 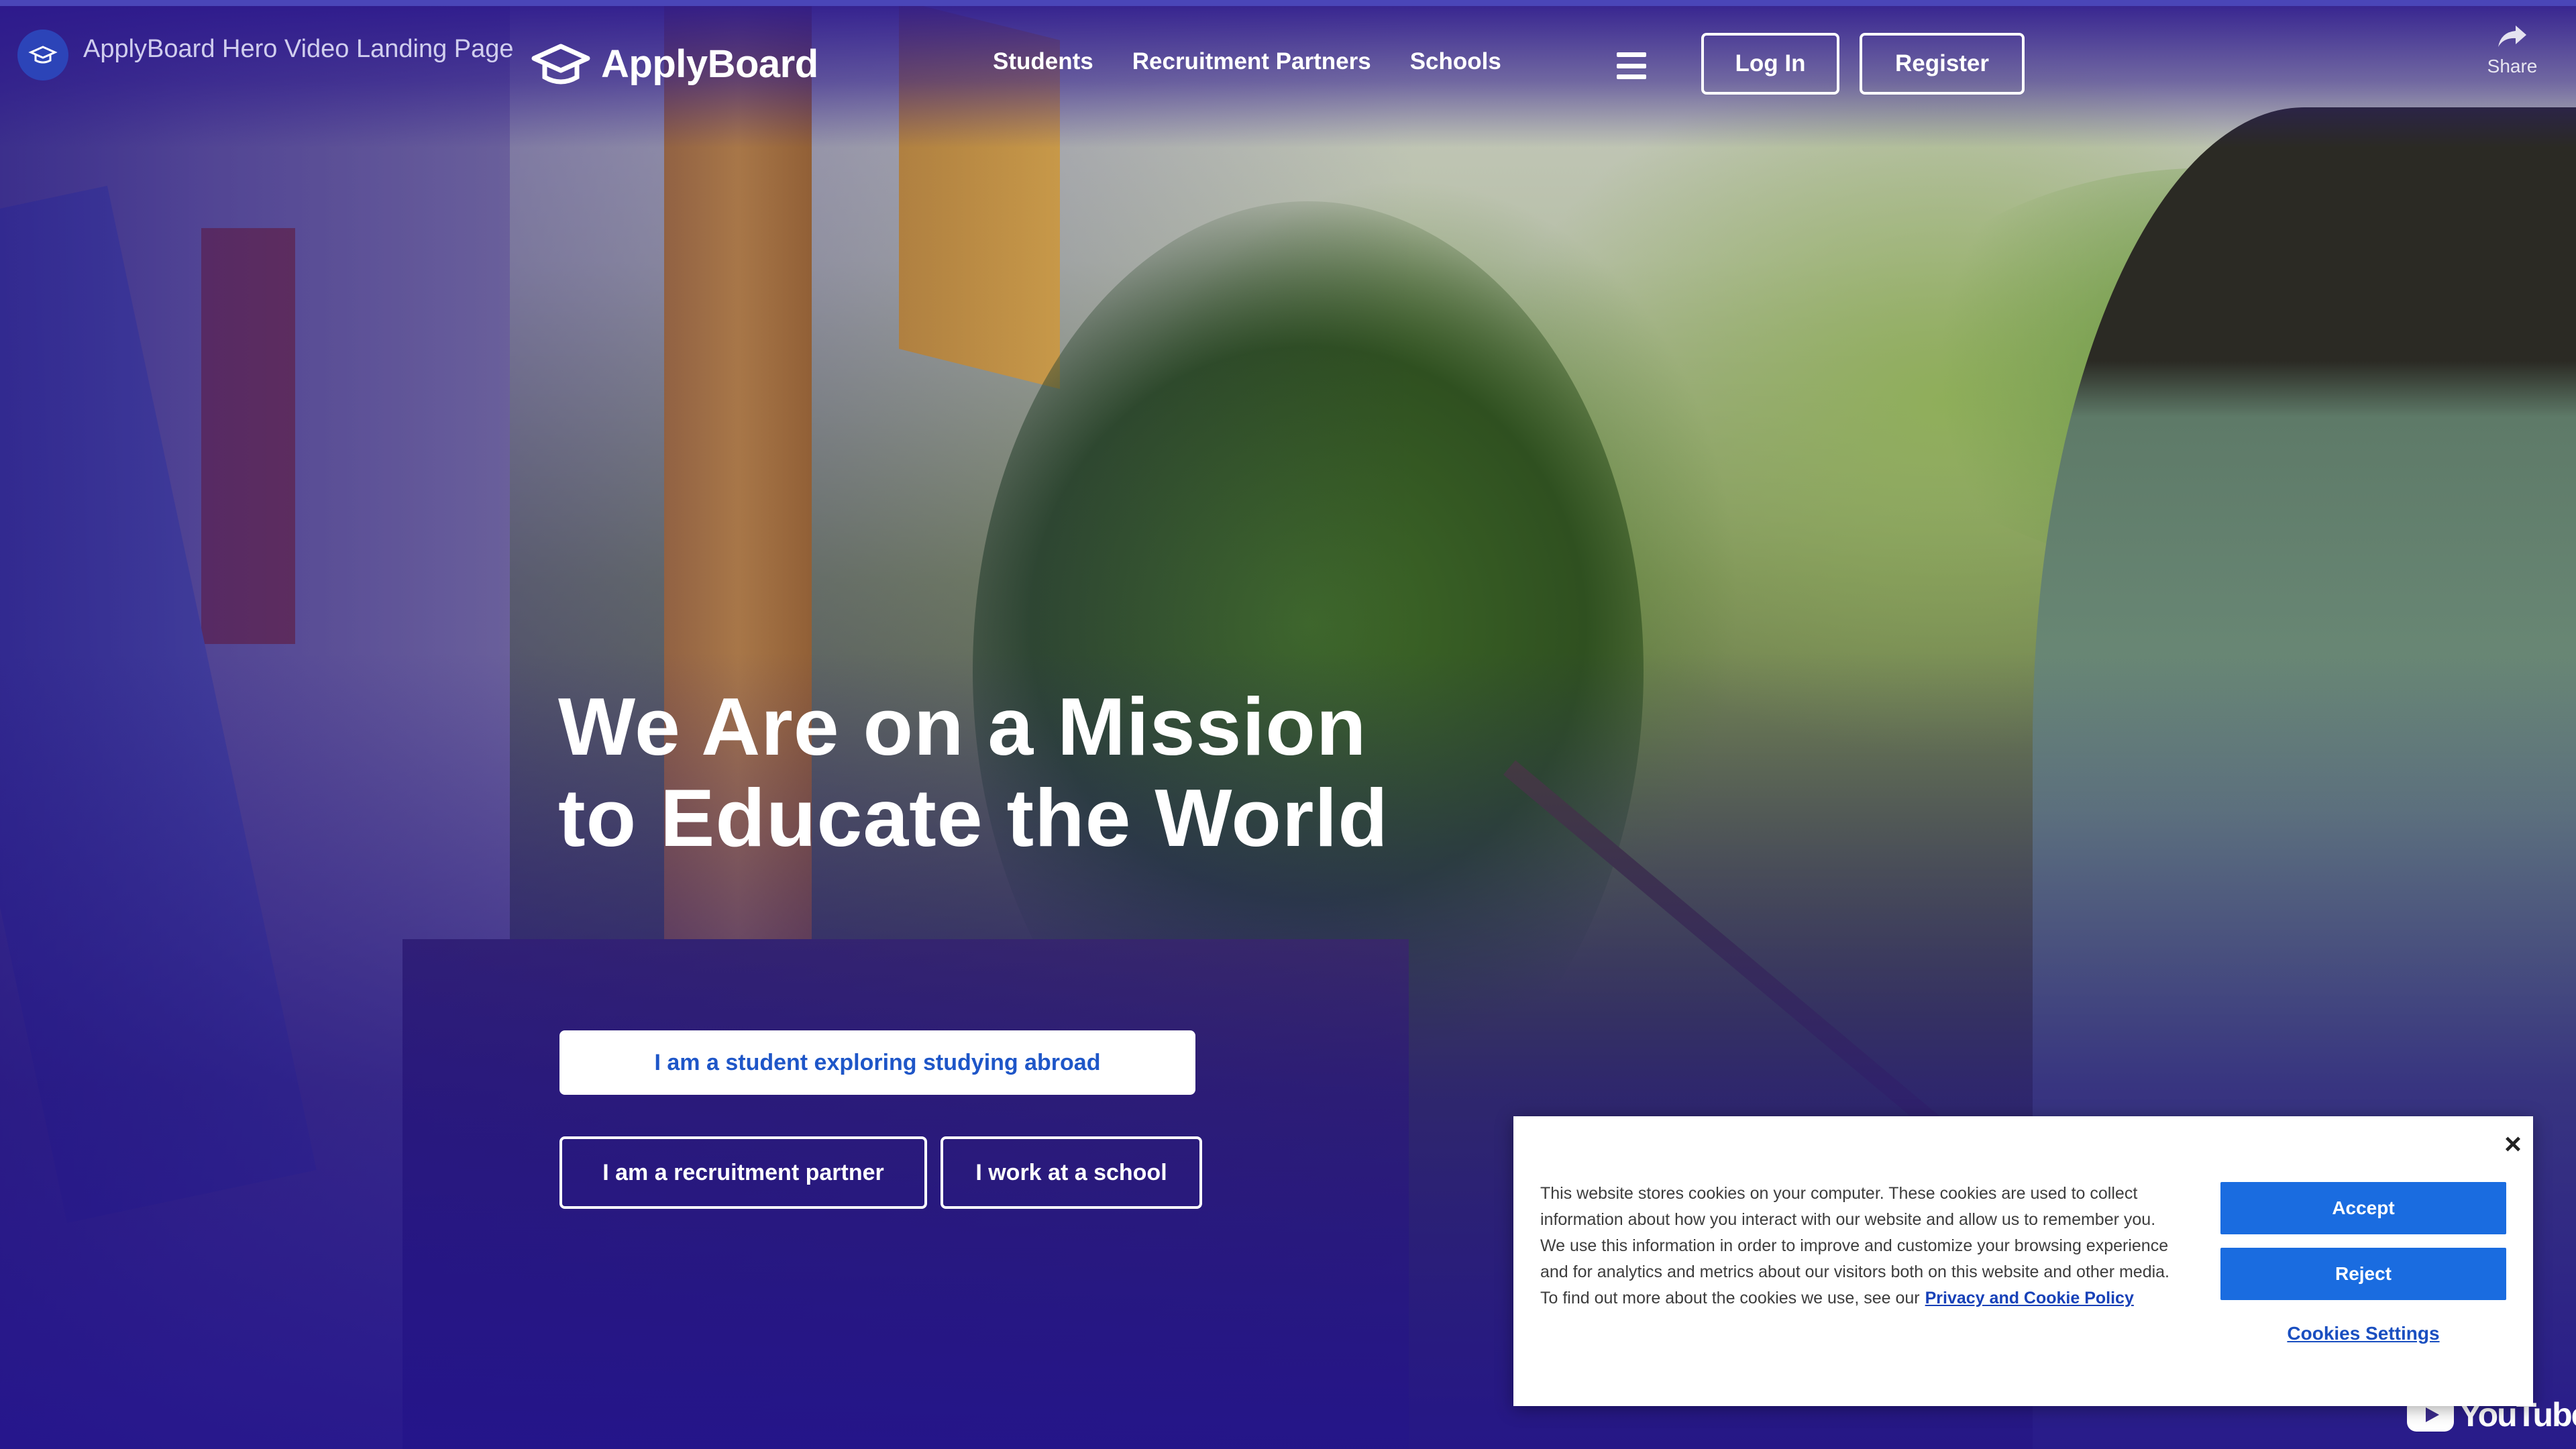 What do you see at coordinates (743, 1172) in the screenshot?
I see `recruitment-partner-cta-button: I am a recruitment partner` at bounding box center [743, 1172].